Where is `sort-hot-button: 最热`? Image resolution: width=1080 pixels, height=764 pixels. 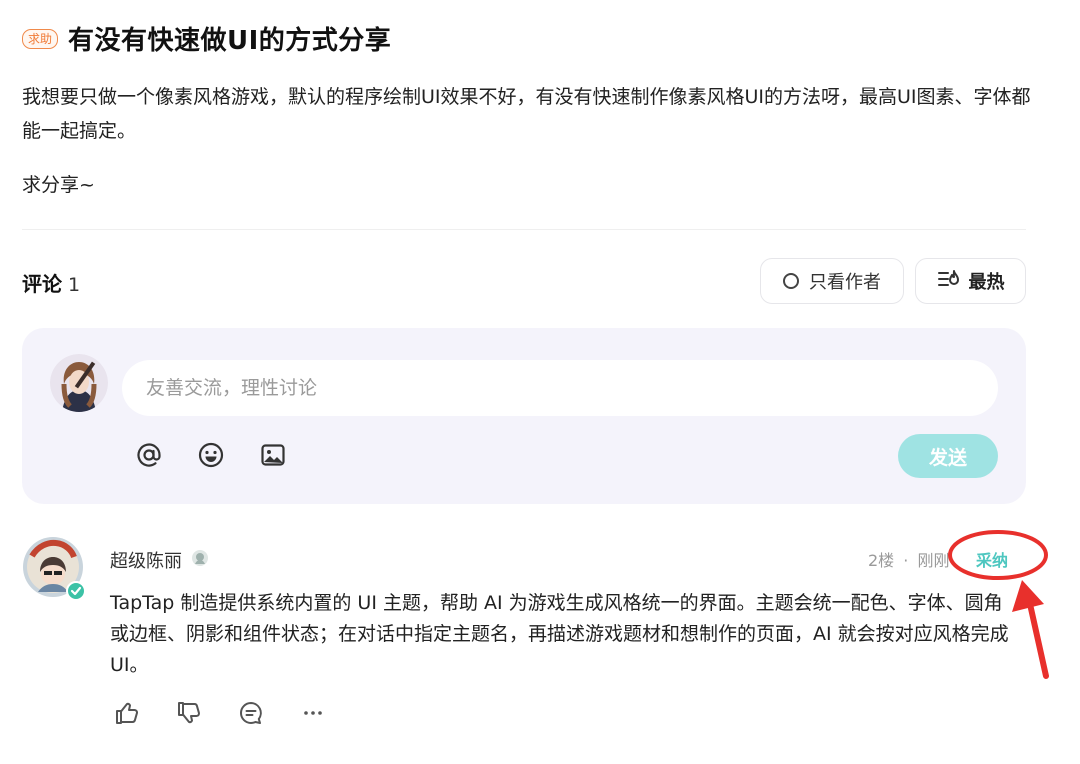 sort-hot-button: 最热 is located at coordinates (970, 281).